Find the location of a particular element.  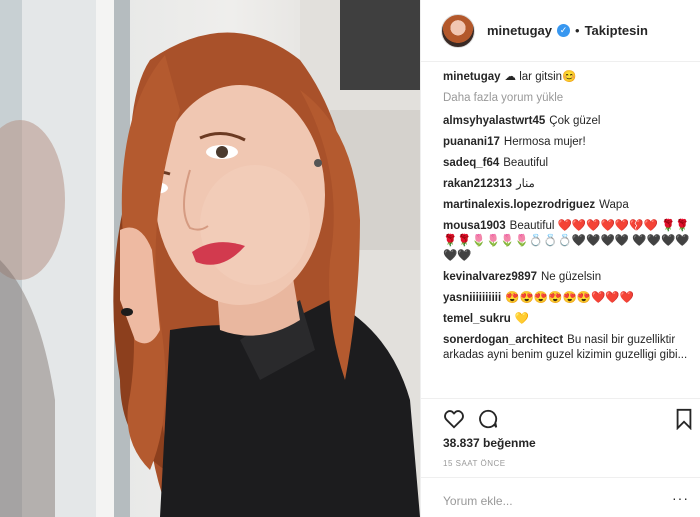

comment-text: Çok güzel is located at coordinates (575, 121).